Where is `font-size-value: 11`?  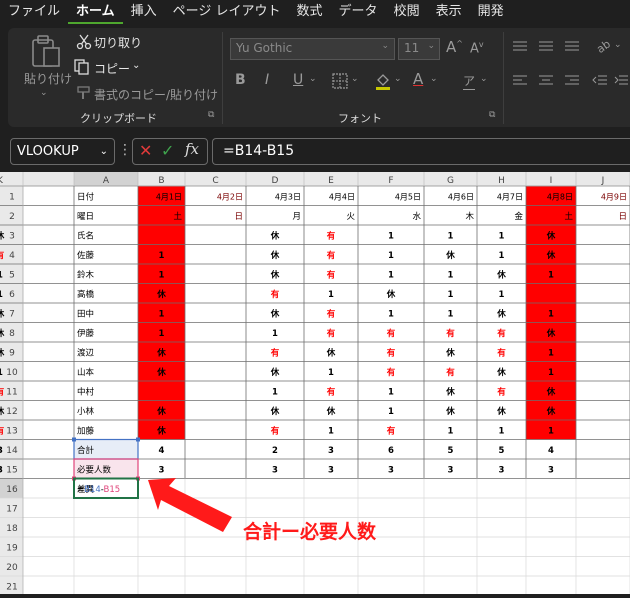 font-size-value: 11 is located at coordinates (412, 48).